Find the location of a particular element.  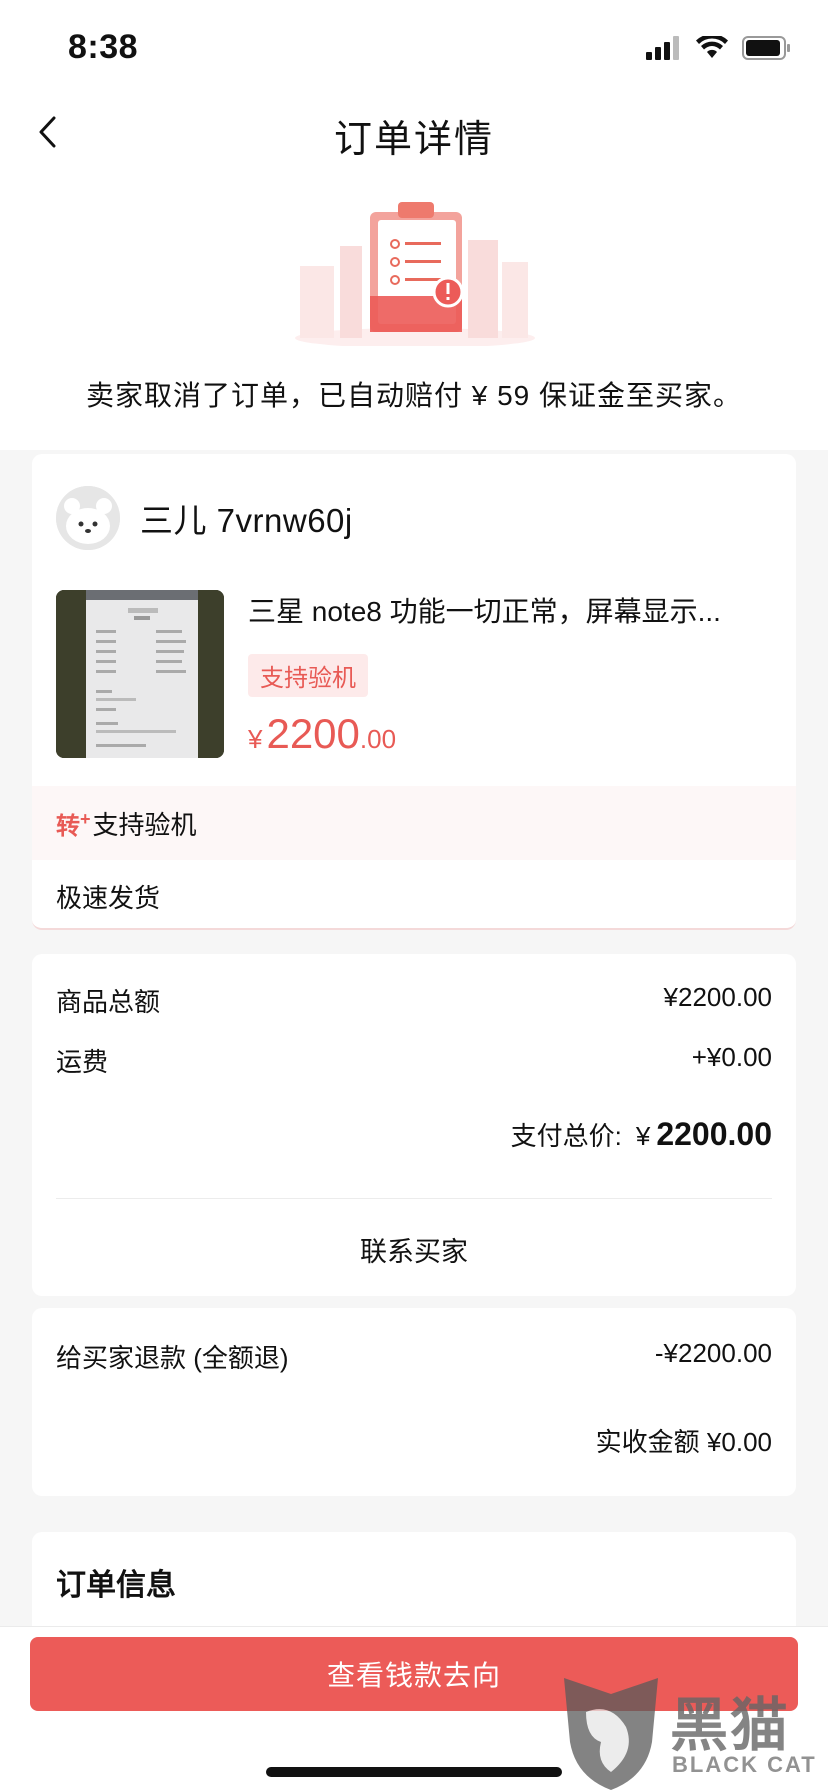

status-icons is located at coordinates (719, 49).